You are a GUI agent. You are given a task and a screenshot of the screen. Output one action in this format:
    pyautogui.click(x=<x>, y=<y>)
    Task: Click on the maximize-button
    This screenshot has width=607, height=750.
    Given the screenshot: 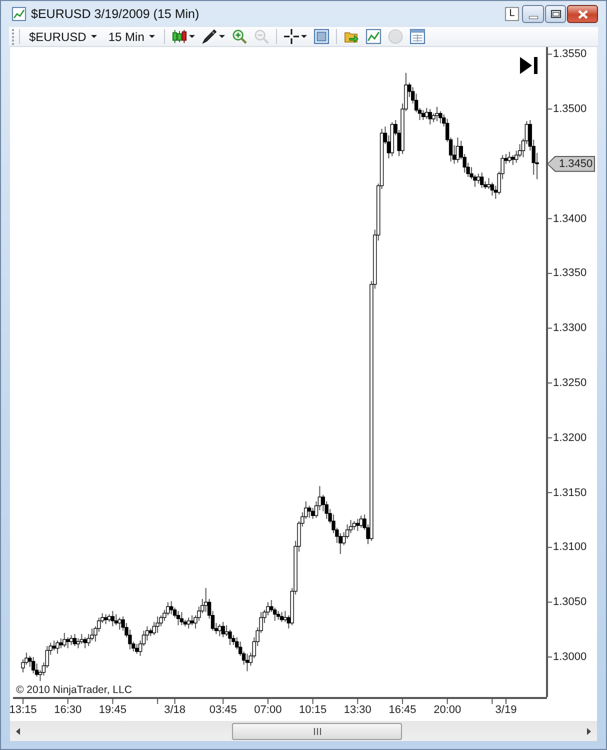 What is the action you would take?
    pyautogui.click(x=555, y=14)
    